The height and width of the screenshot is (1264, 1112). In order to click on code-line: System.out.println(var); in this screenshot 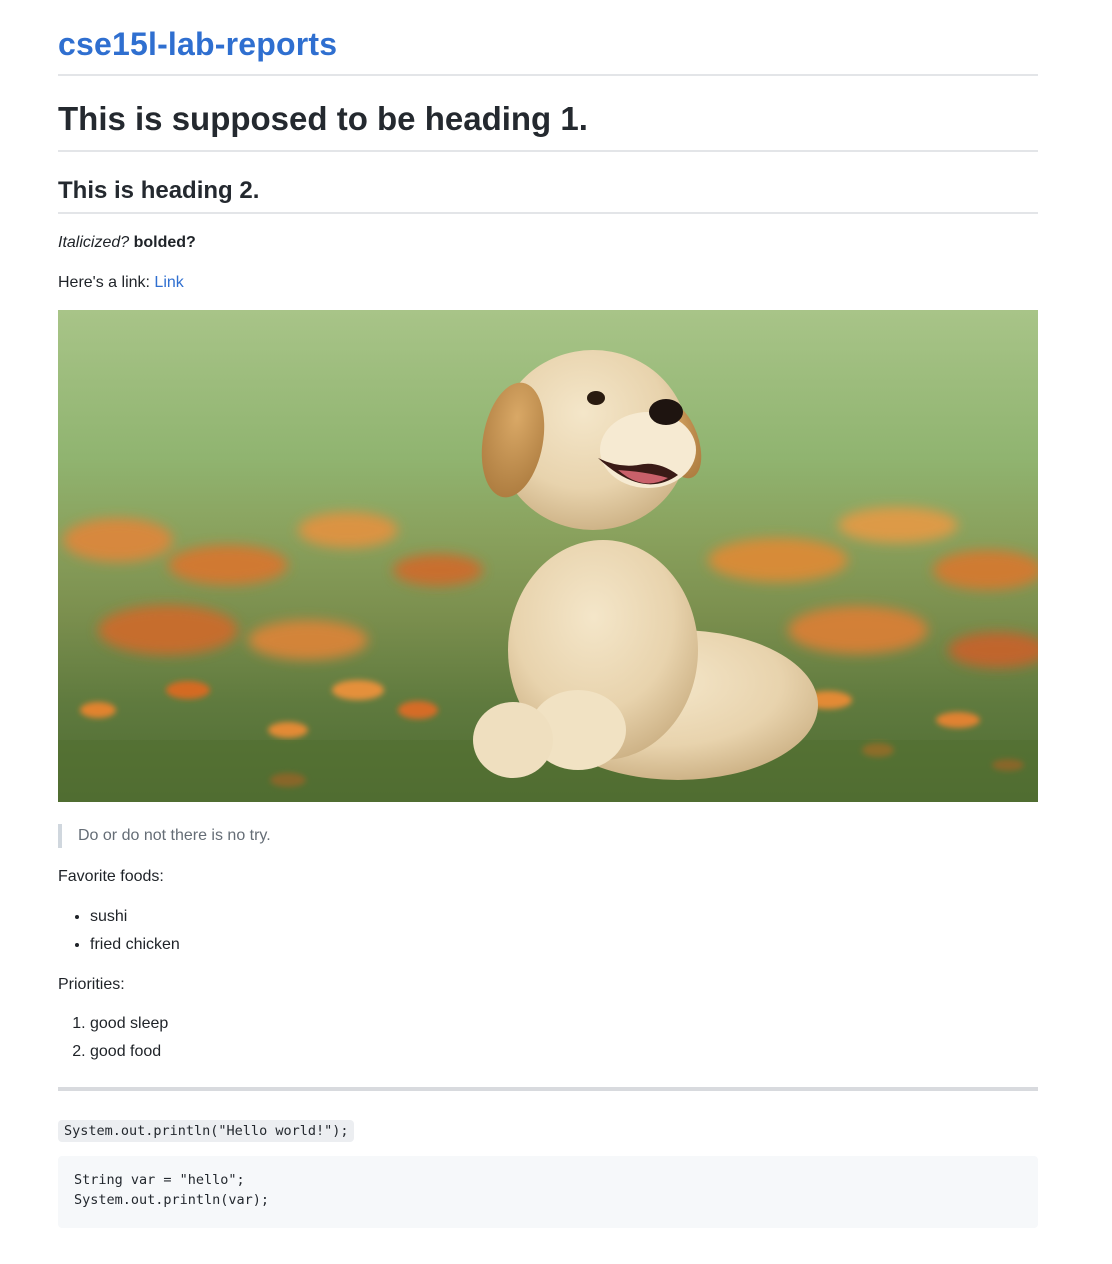, I will do `click(172, 1200)`.